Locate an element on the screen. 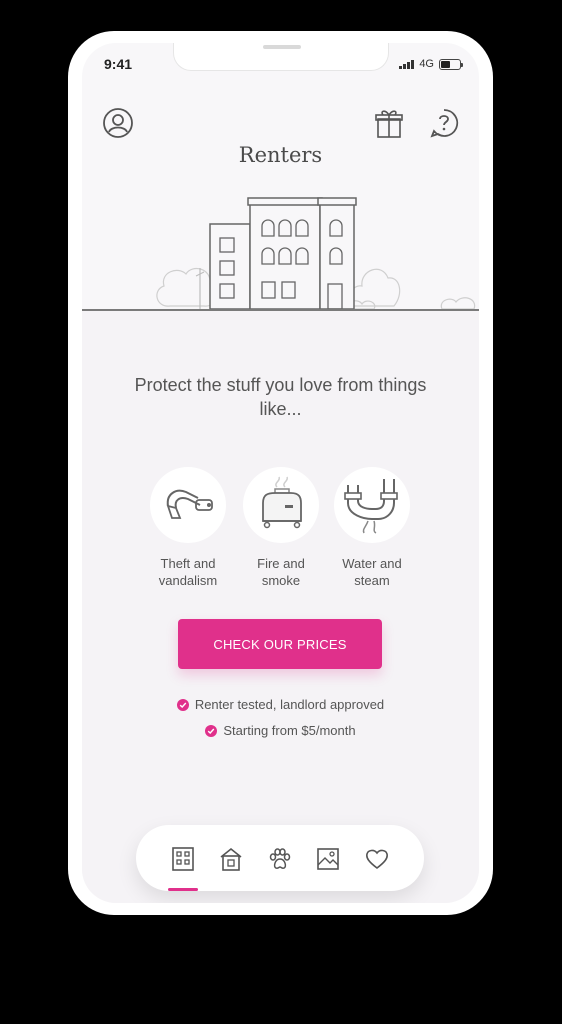  perk-fire: Fire and smoke is located at coordinates (281, 528).